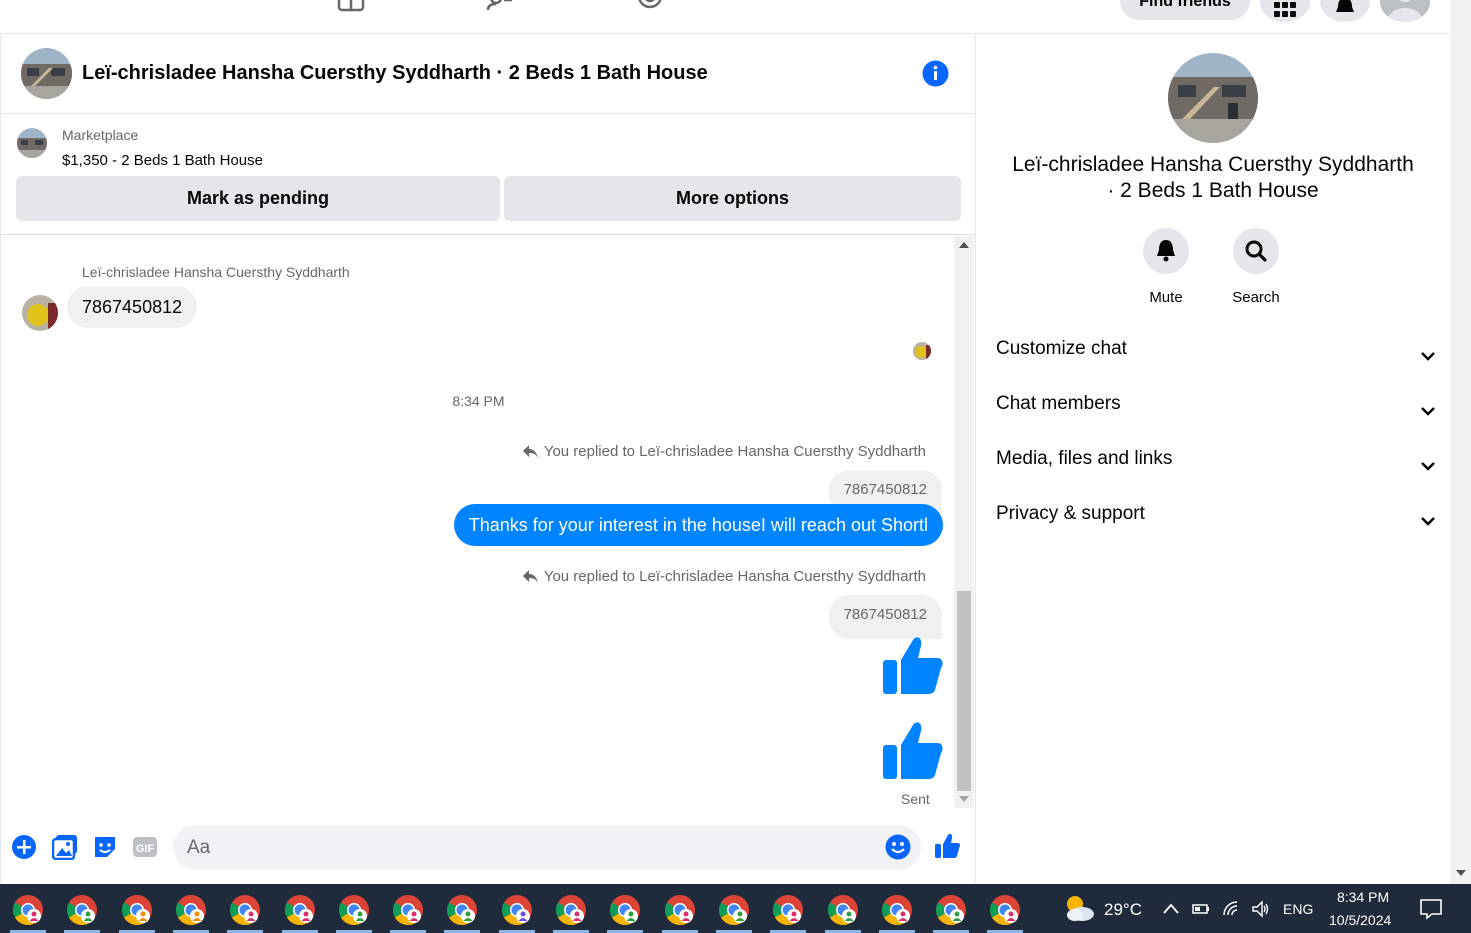  I want to click on battery-icon, so click(1201, 909).